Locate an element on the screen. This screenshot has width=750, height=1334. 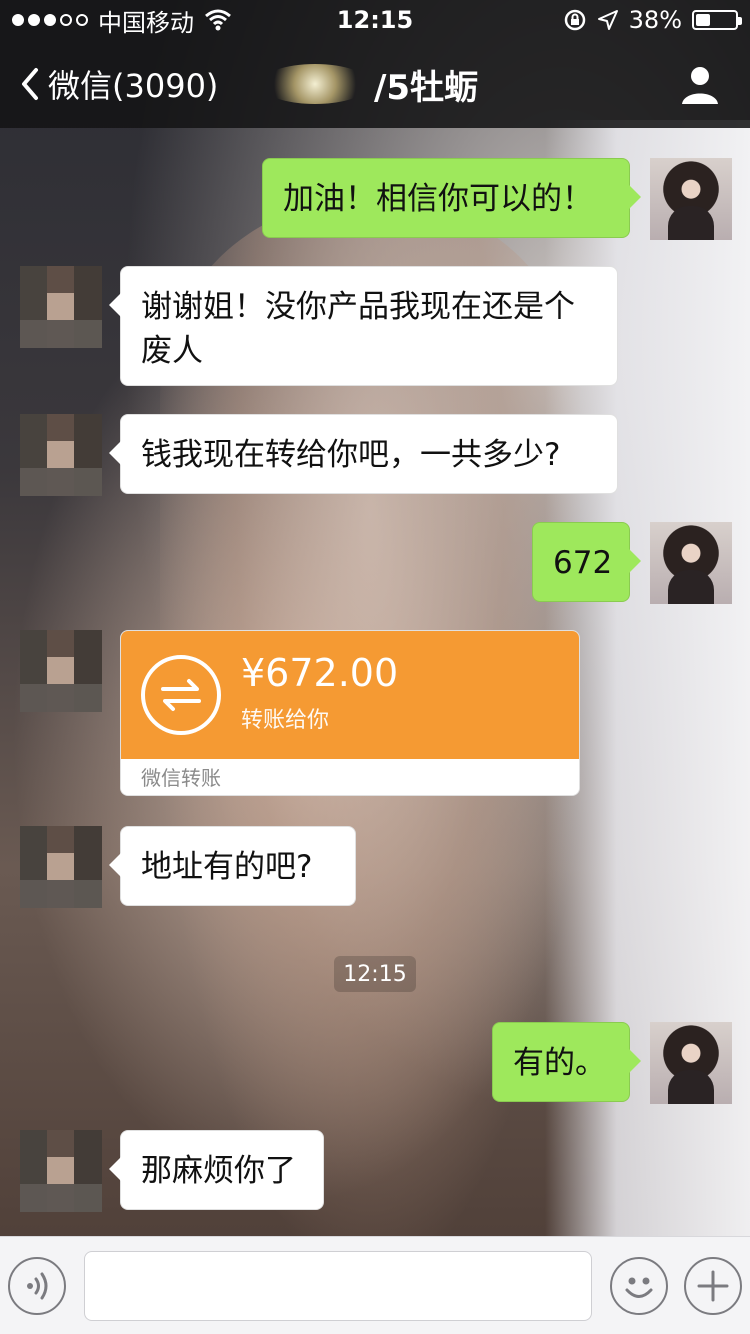
battery-icon is located at coordinates (717, 20).